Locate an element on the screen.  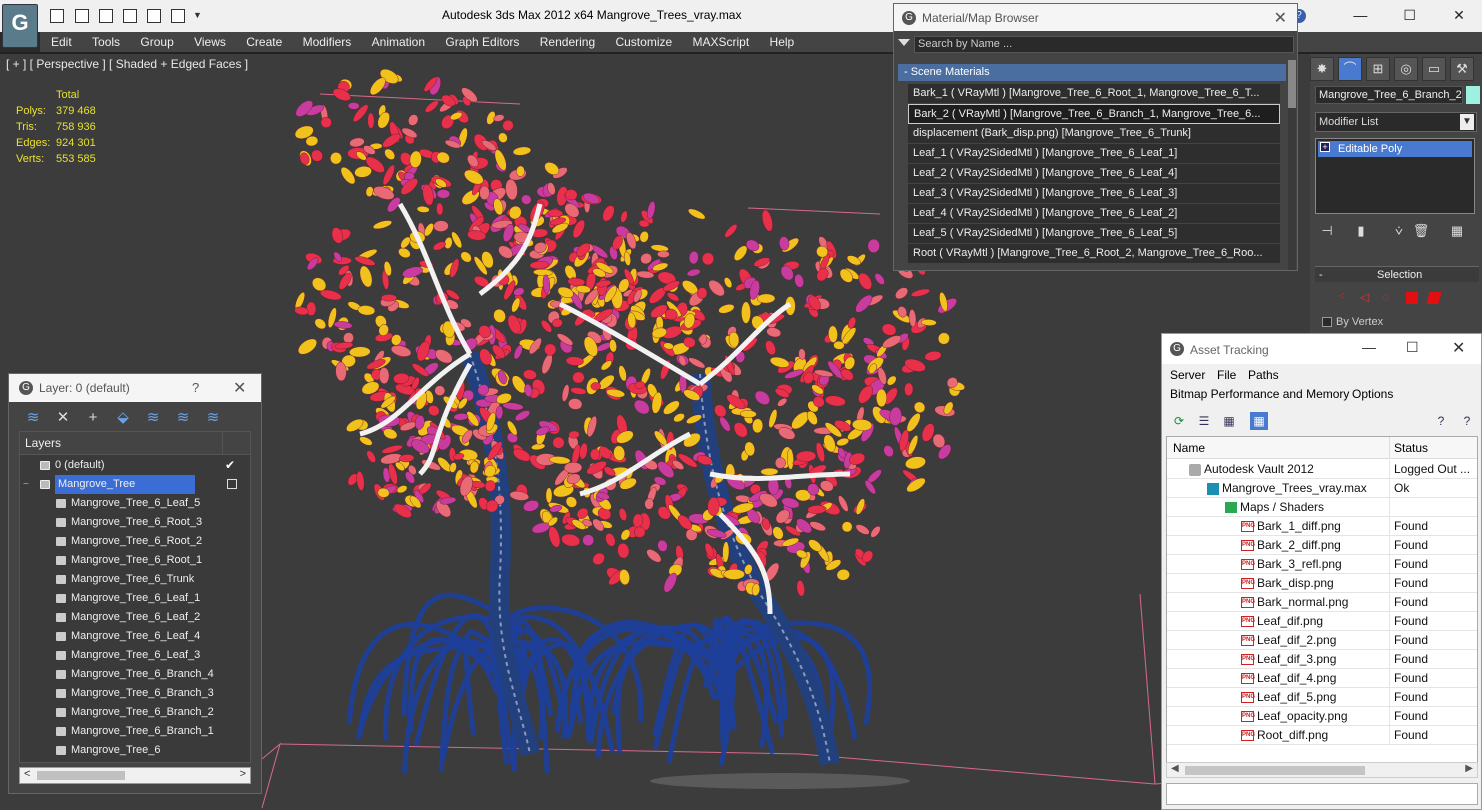
menu-bitmap-performance: Bitmap Performance and Memory is located at coordinates (1259, 394).